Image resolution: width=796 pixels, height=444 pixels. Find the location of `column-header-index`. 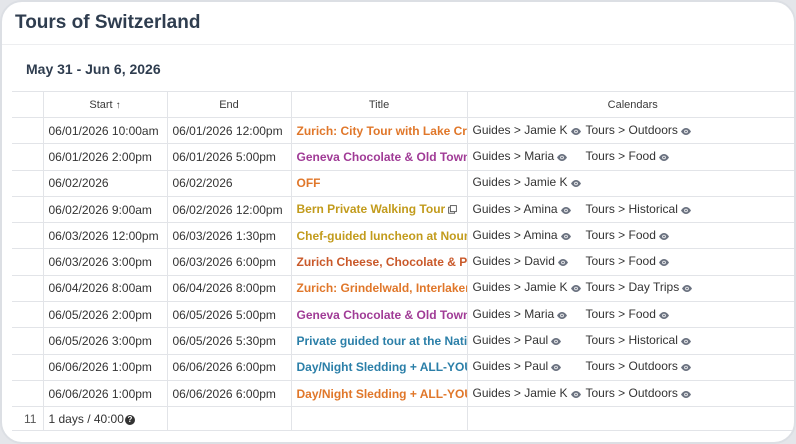

column-header-index is located at coordinates (28, 104).